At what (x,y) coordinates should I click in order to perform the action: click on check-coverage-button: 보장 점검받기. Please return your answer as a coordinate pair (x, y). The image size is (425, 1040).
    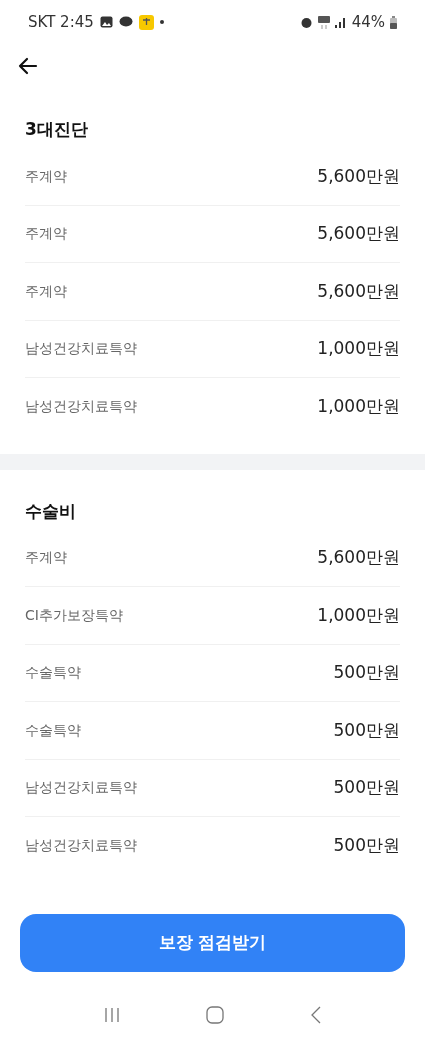
    Looking at the image, I should click on (212, 943).